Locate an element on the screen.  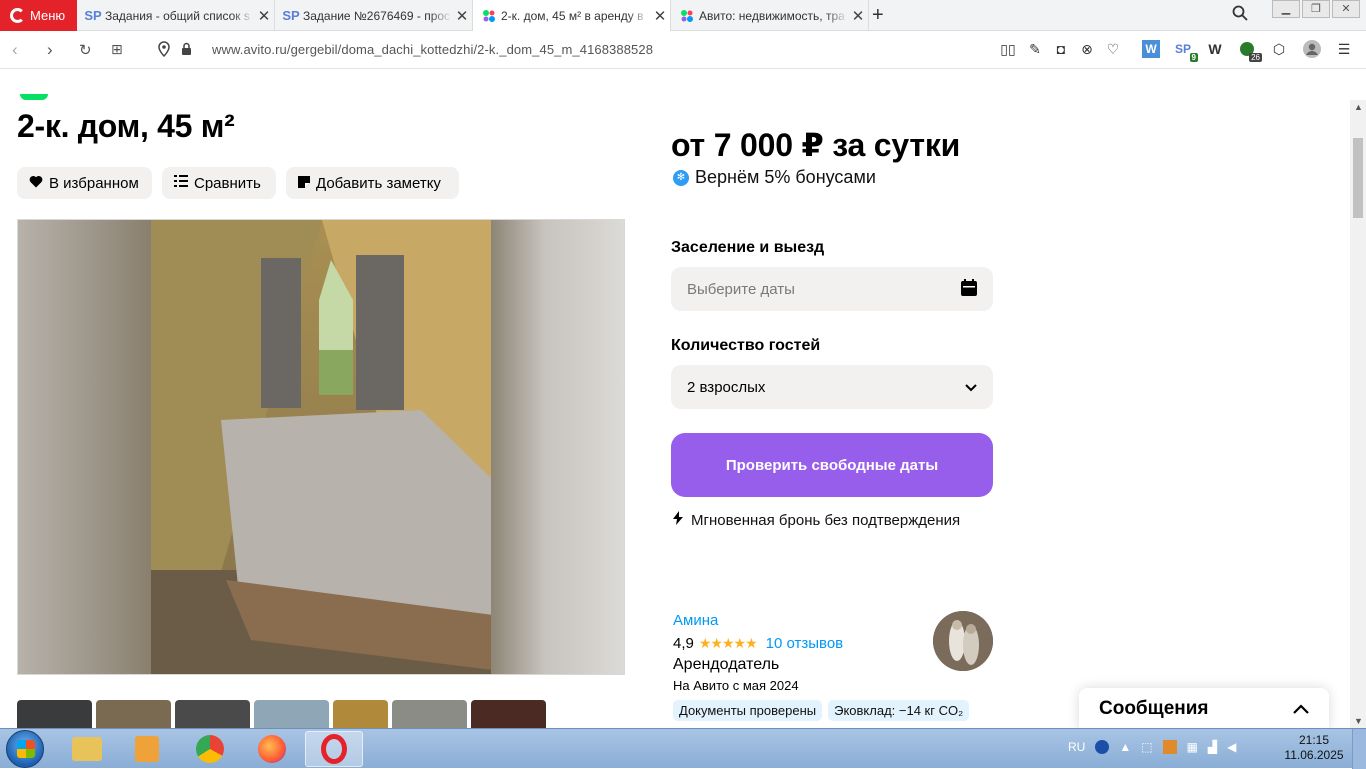
scroll-down-icon: ▼ is located at coordinates (1358, 721).